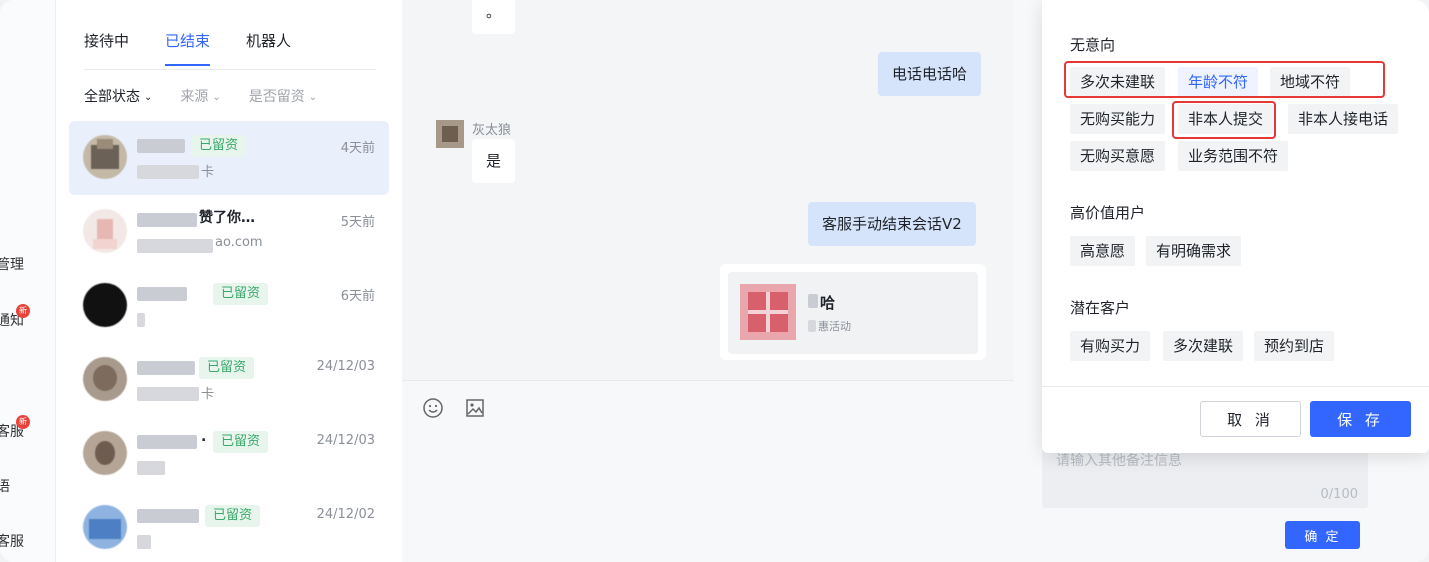 The width and height of the screenshot is (1429, 562). I want to click on remark-placeholder: 请输入其他备注信息, so click(1119, 461).